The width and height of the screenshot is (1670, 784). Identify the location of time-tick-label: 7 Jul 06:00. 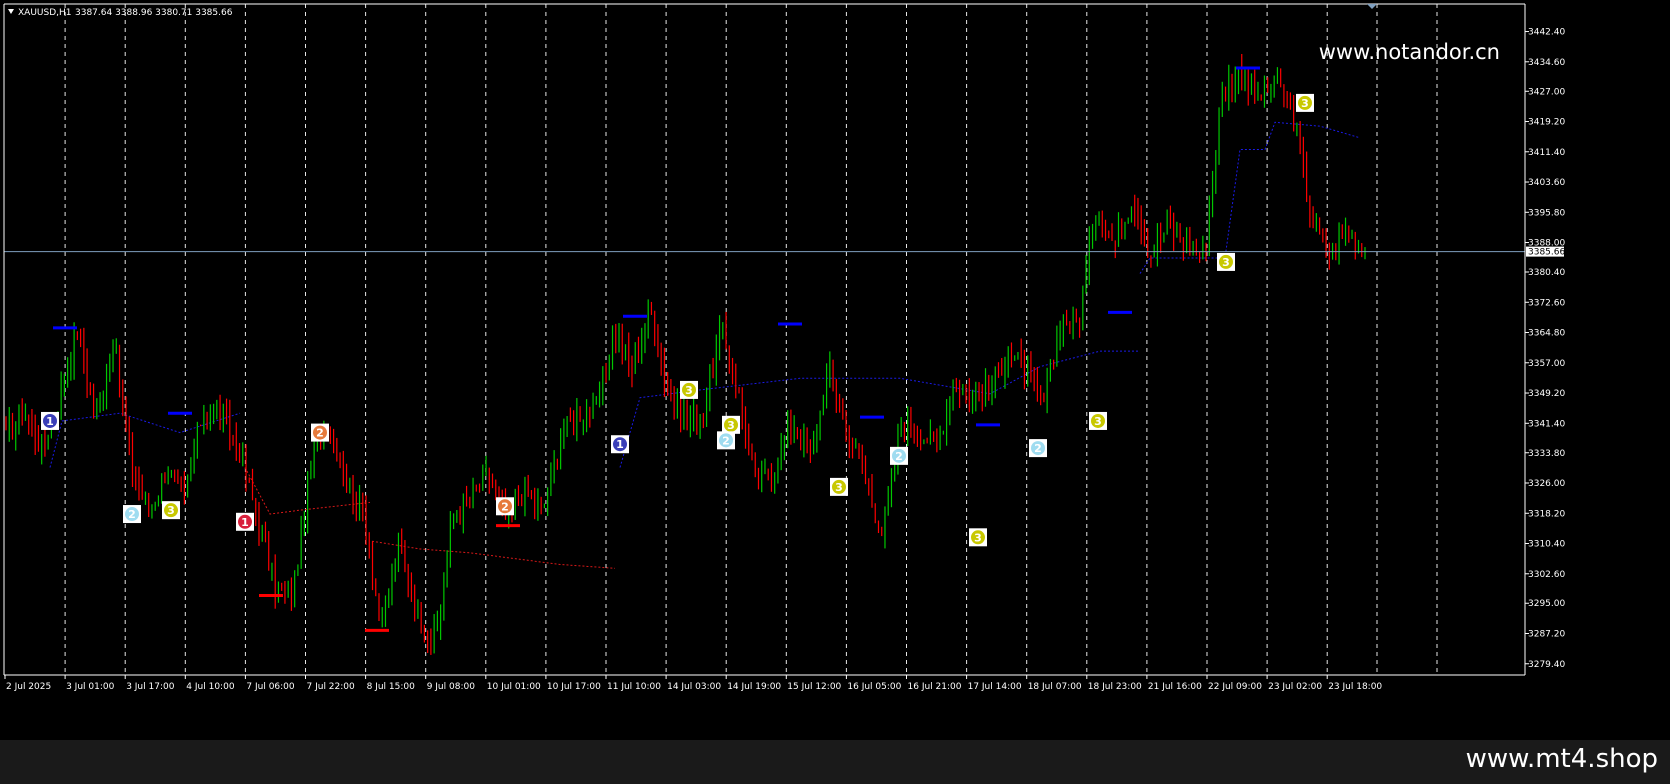
(270, 687).